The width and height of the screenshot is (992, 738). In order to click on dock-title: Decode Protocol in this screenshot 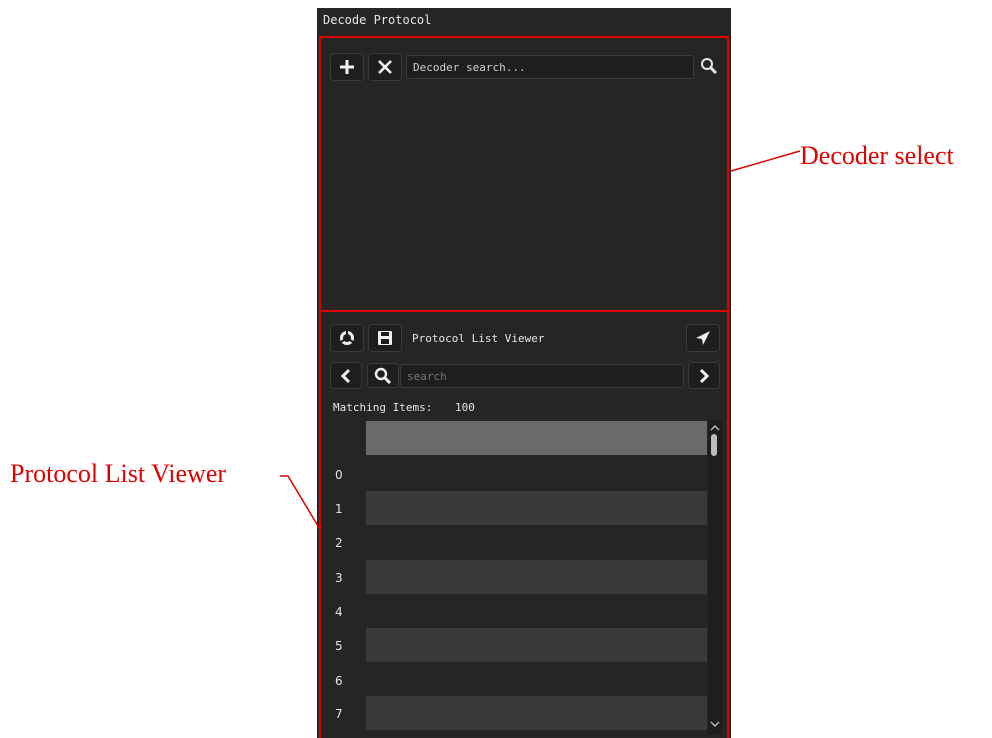, I will do `click(524, 20)`.